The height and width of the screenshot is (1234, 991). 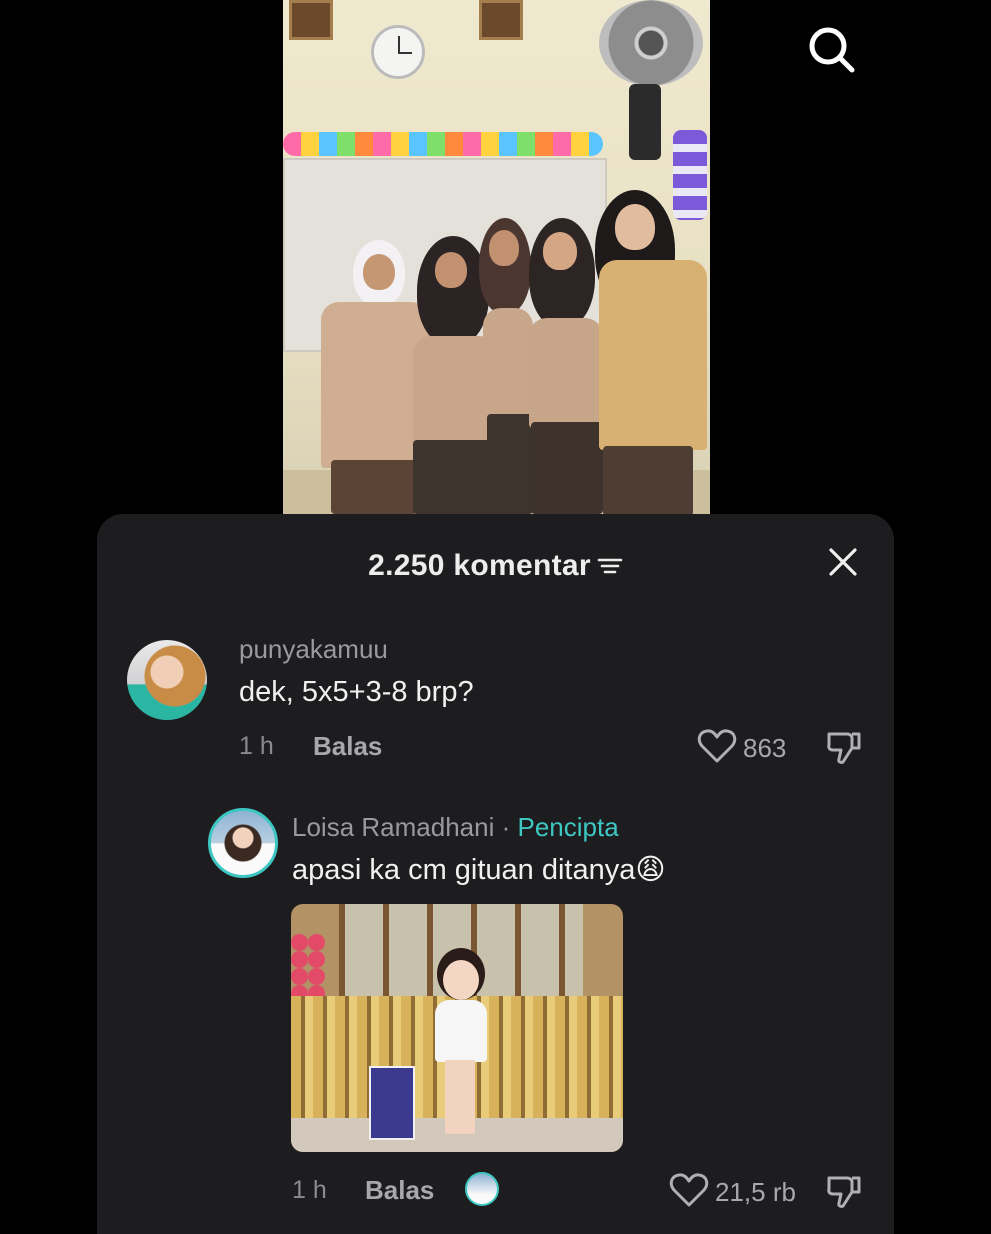 I want to click on reply-timestamp: 1 h, so click(x=309, y=1190).